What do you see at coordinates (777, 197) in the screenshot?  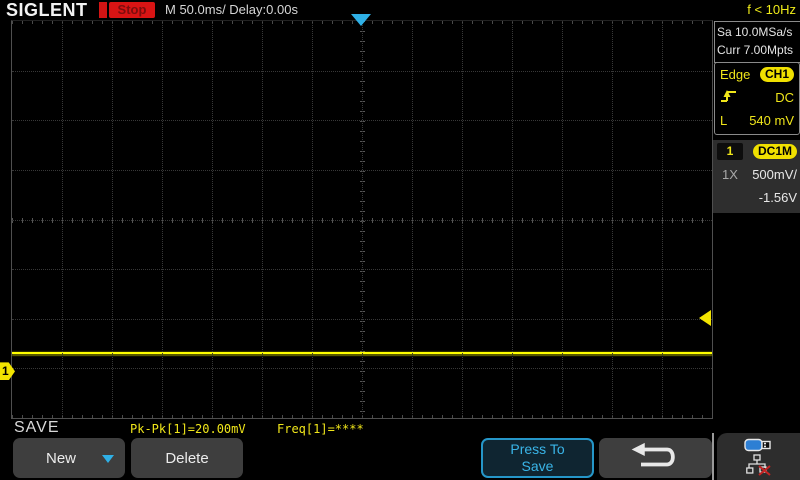 I see `channel1-offset-readout: -1.56V` at bounding box center [777, 197].